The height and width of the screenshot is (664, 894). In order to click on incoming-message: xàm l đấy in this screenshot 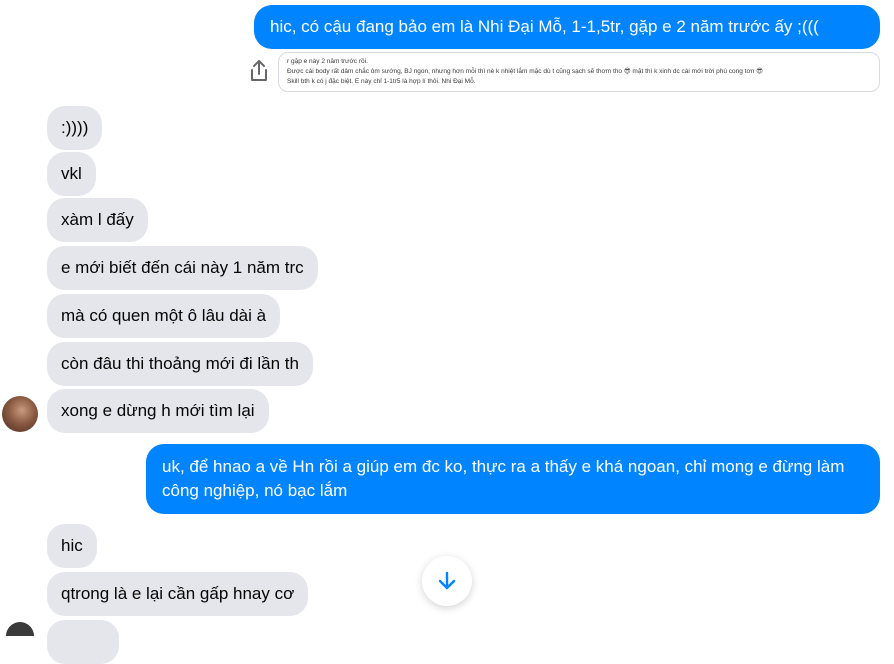, I will do `click(97, 220)`.